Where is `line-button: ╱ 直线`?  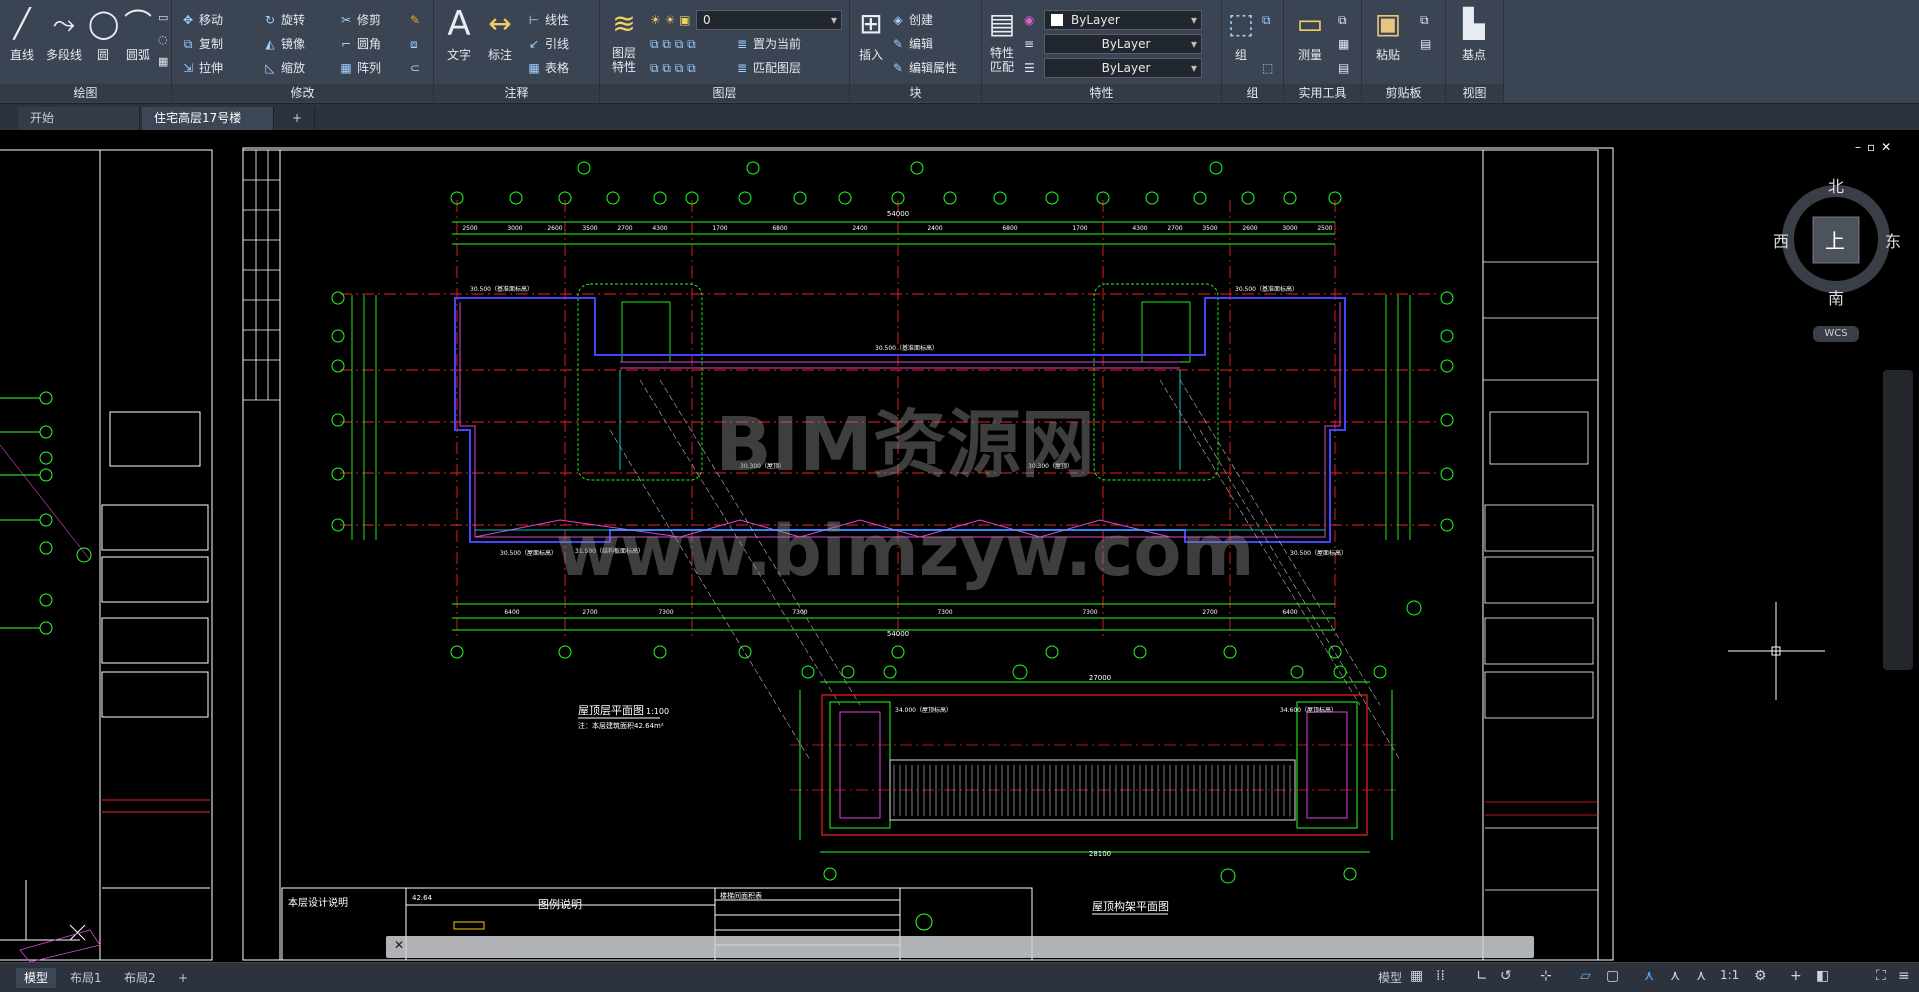
line-button: ╱ 直线 is located at coordinates (22, 34).